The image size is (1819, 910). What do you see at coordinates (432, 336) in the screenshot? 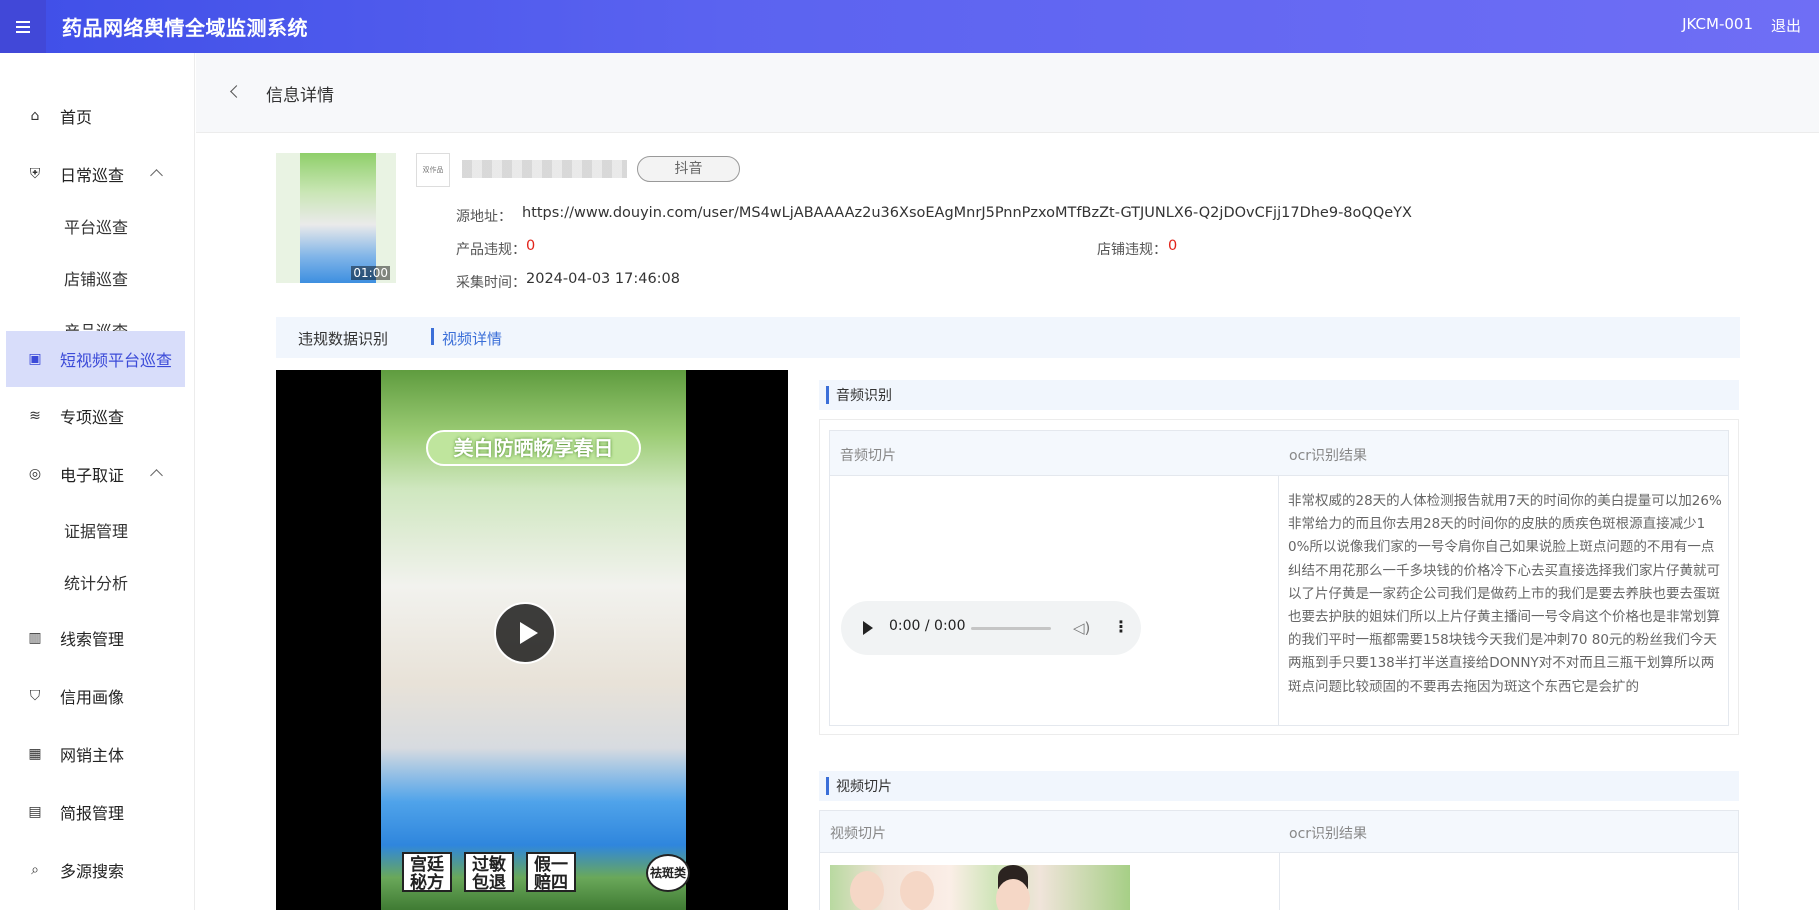
I see `active-tab-indicator` at bounding box center [432, 336].